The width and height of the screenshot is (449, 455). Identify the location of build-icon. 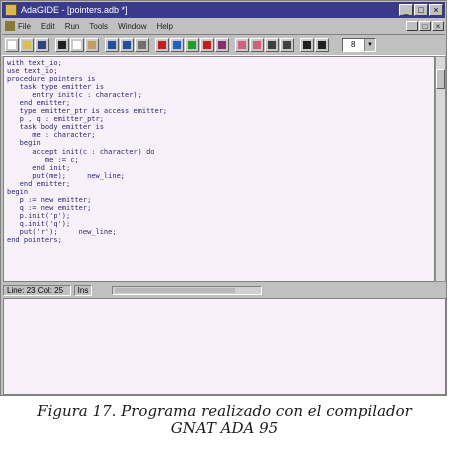
(177, 45).